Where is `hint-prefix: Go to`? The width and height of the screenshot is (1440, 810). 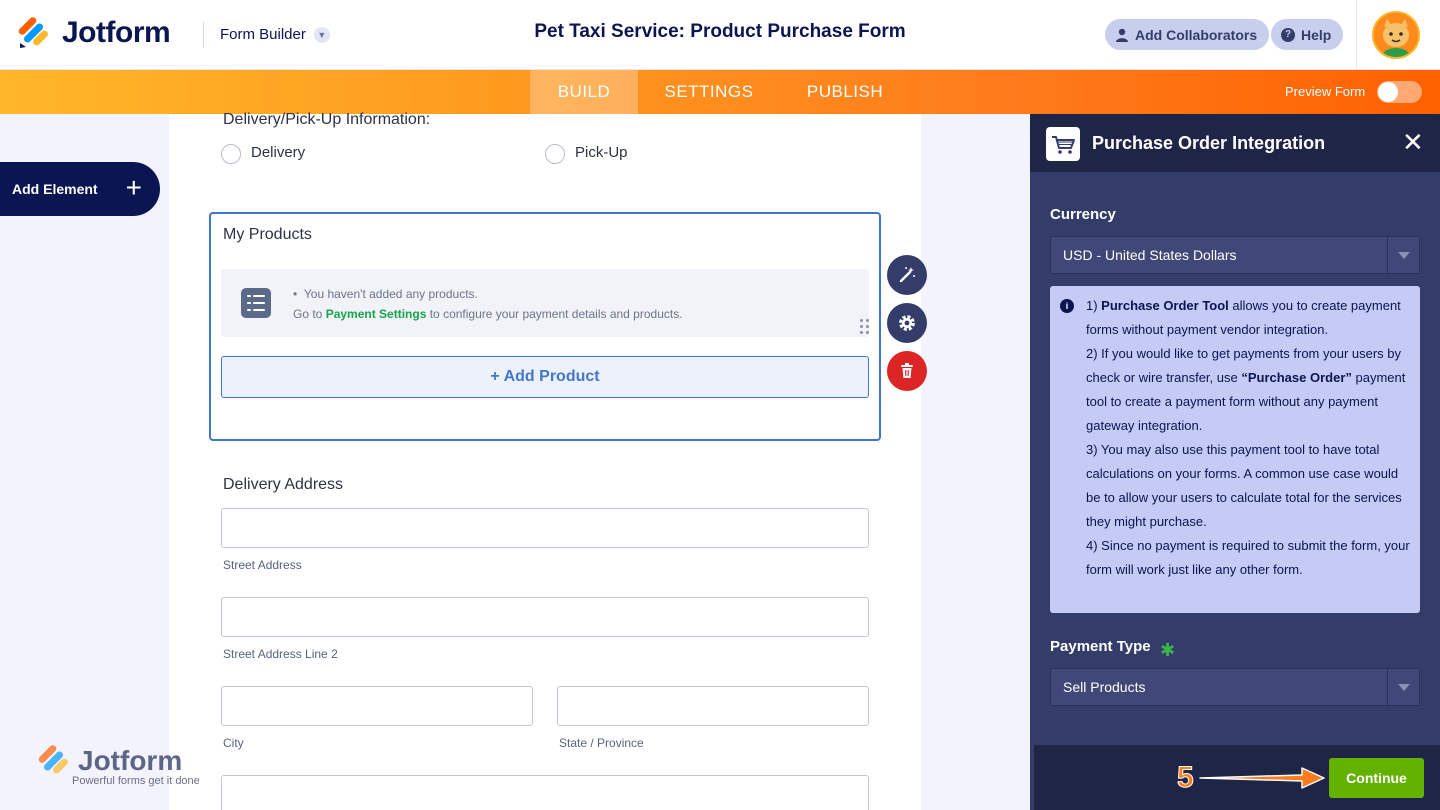
hint-prefix: Go to is located at coordinates (309, 314).